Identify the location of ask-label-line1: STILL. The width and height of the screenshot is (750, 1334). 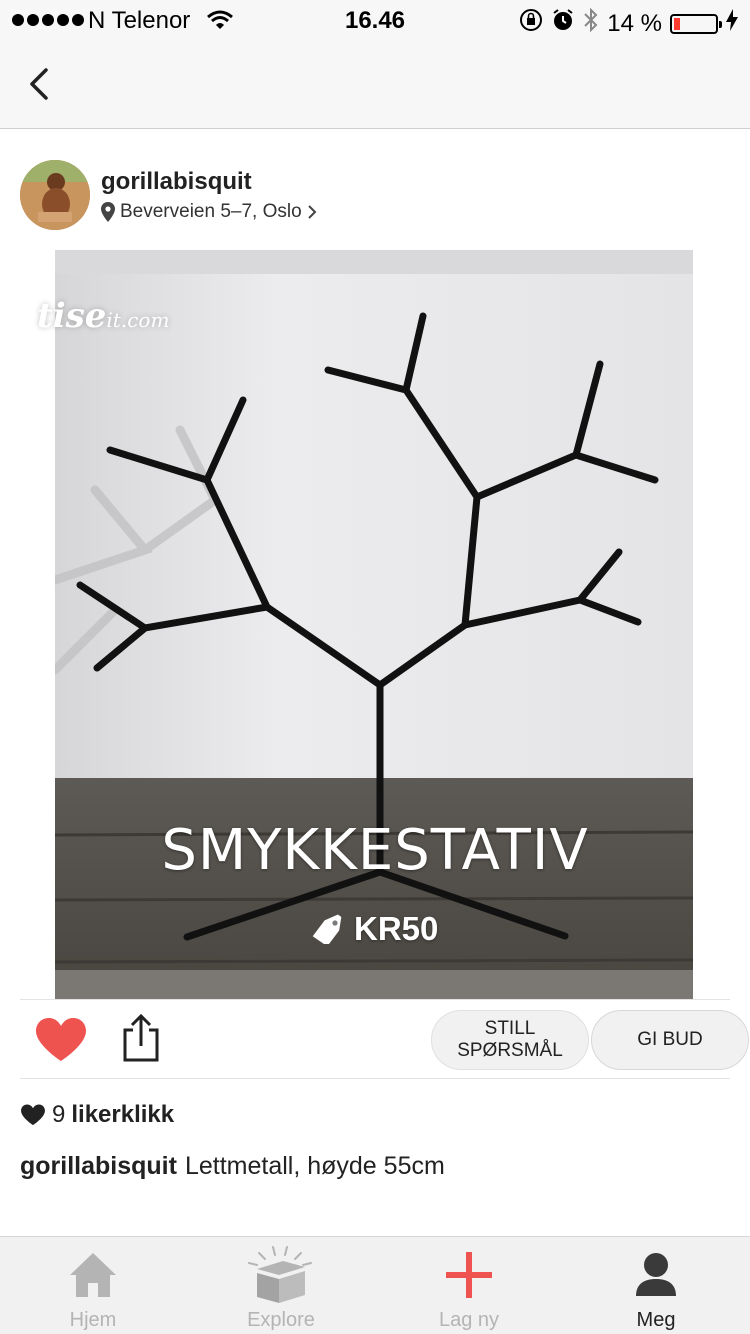
(510, 1028).